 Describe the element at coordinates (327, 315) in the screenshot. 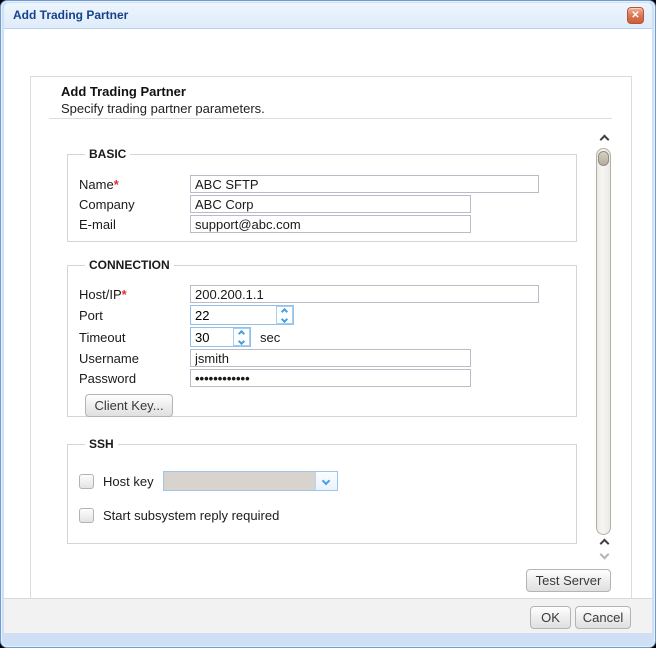

I see `port-row: Port` at that location.